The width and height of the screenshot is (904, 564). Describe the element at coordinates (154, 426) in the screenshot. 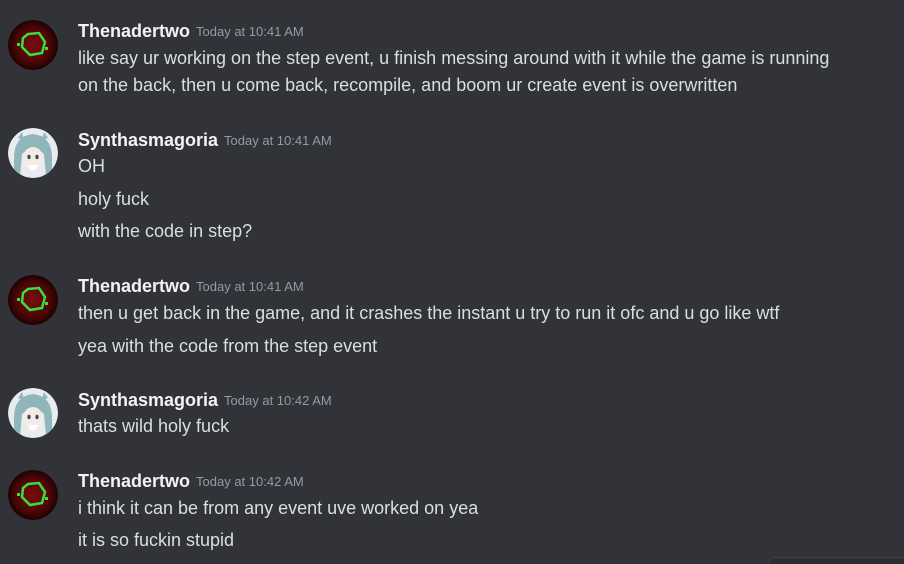

I see `message-text: thats wild holy fuck` at that location.